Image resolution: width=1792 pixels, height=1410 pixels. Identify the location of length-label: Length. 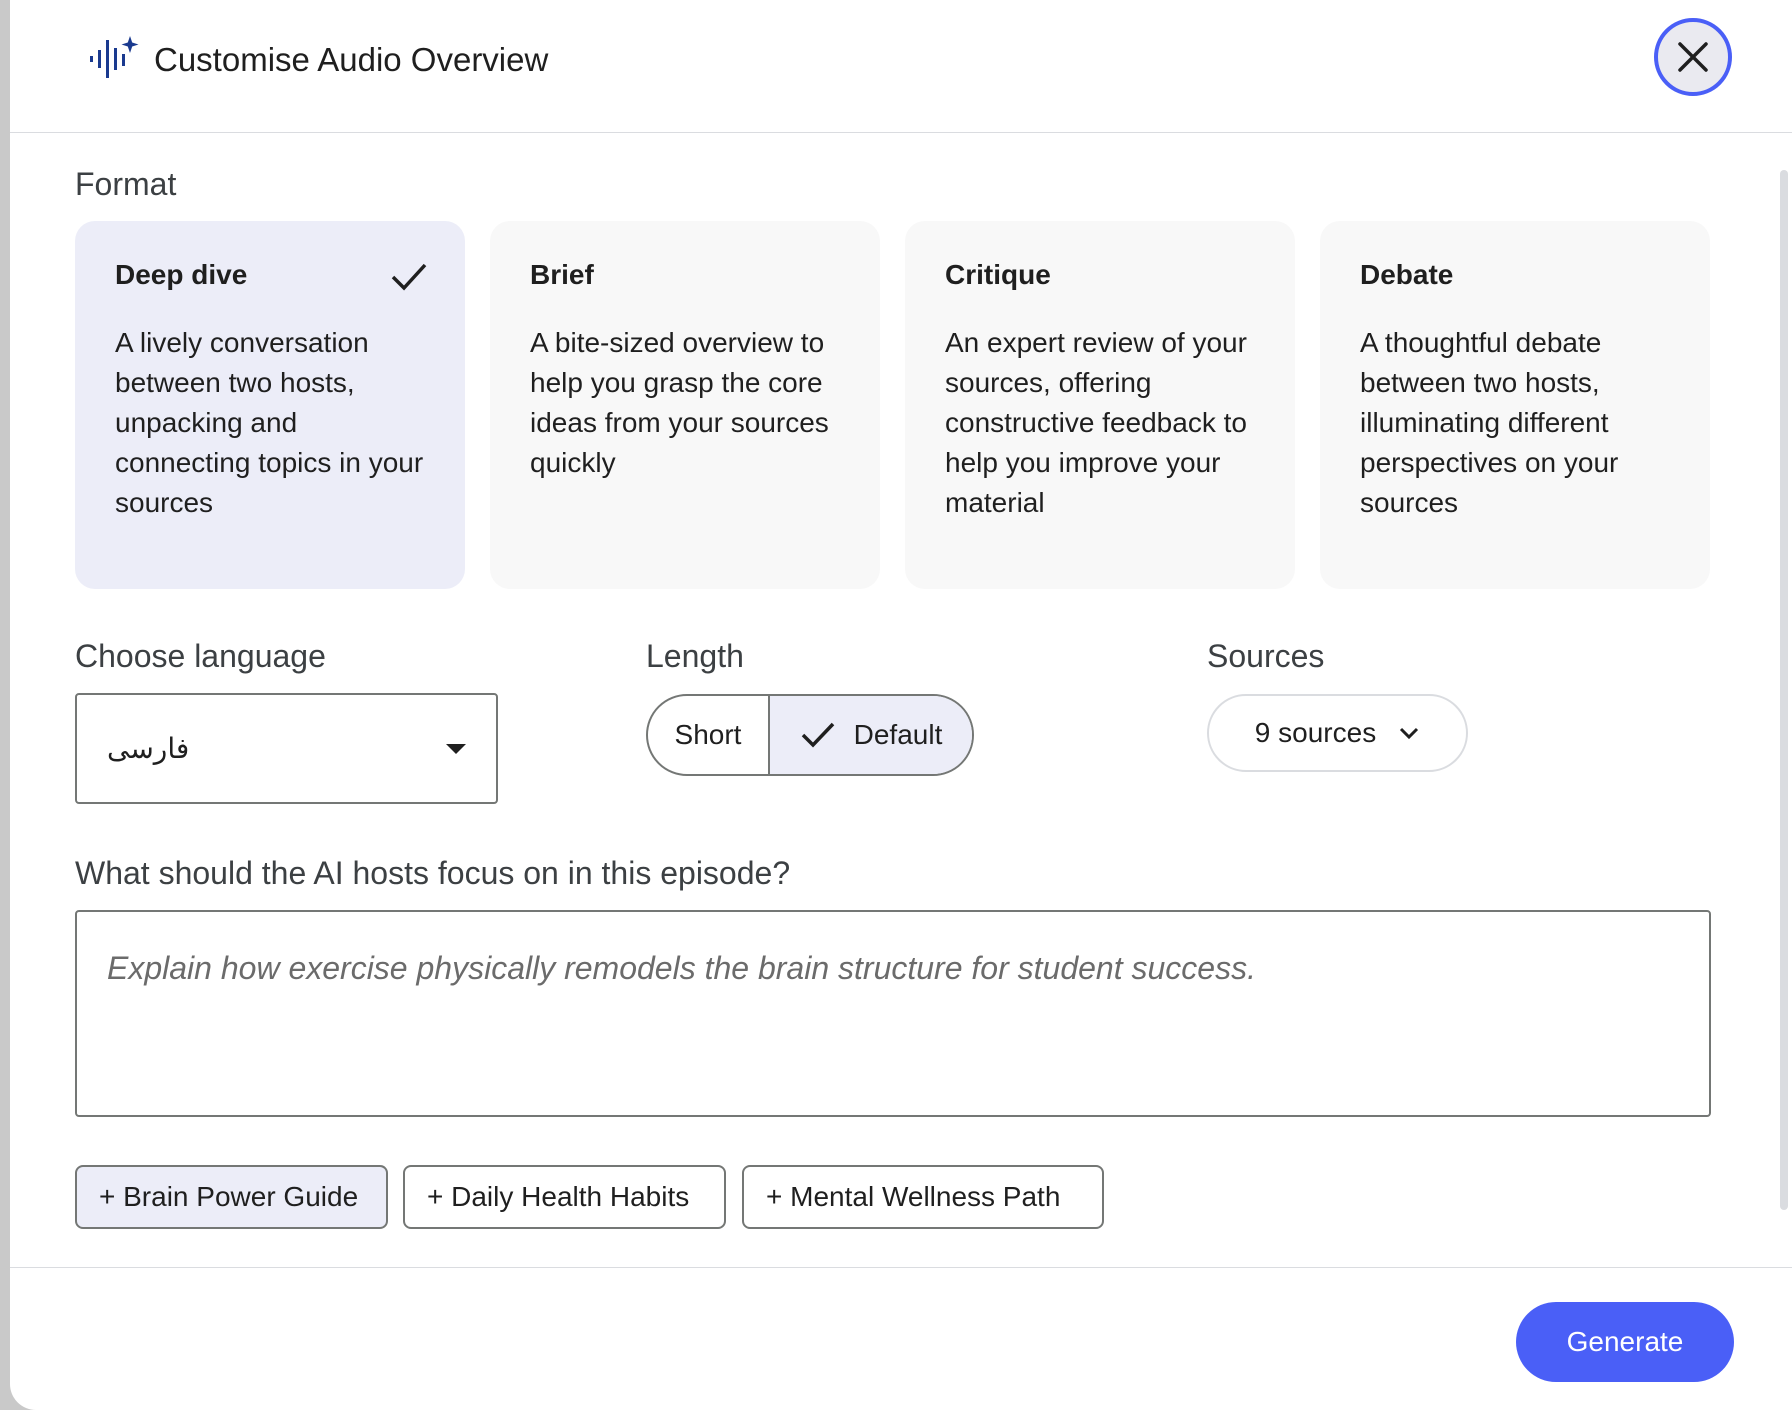
(695, 656).